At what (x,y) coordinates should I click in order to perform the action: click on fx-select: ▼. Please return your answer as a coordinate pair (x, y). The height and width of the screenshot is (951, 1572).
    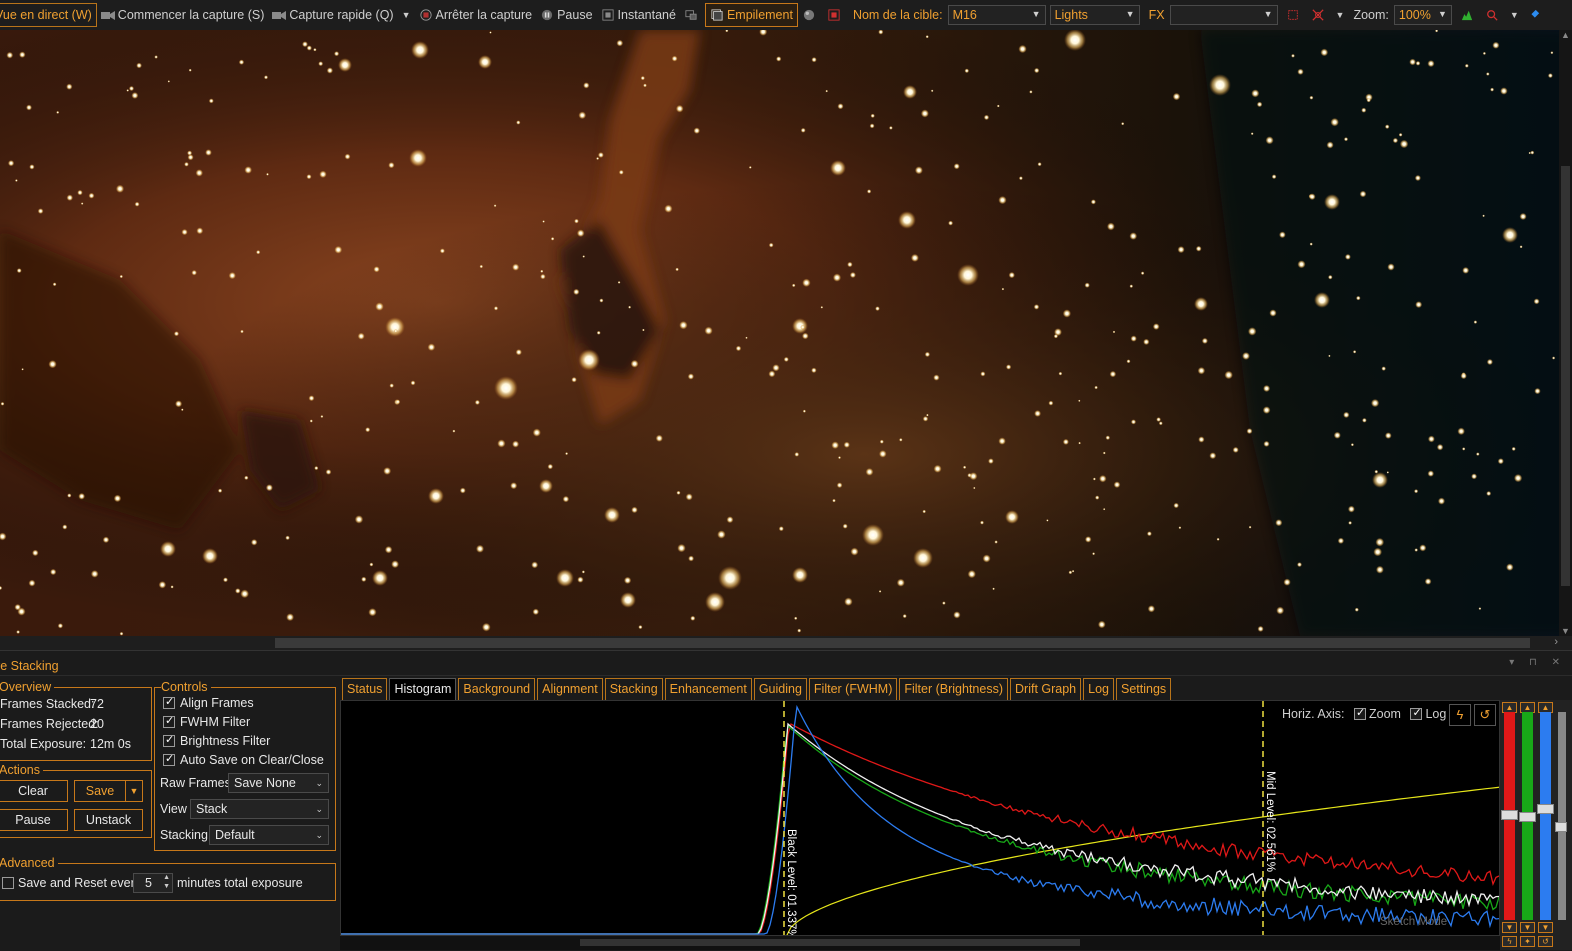
    Looking at the image, I should click on (1223, 15).